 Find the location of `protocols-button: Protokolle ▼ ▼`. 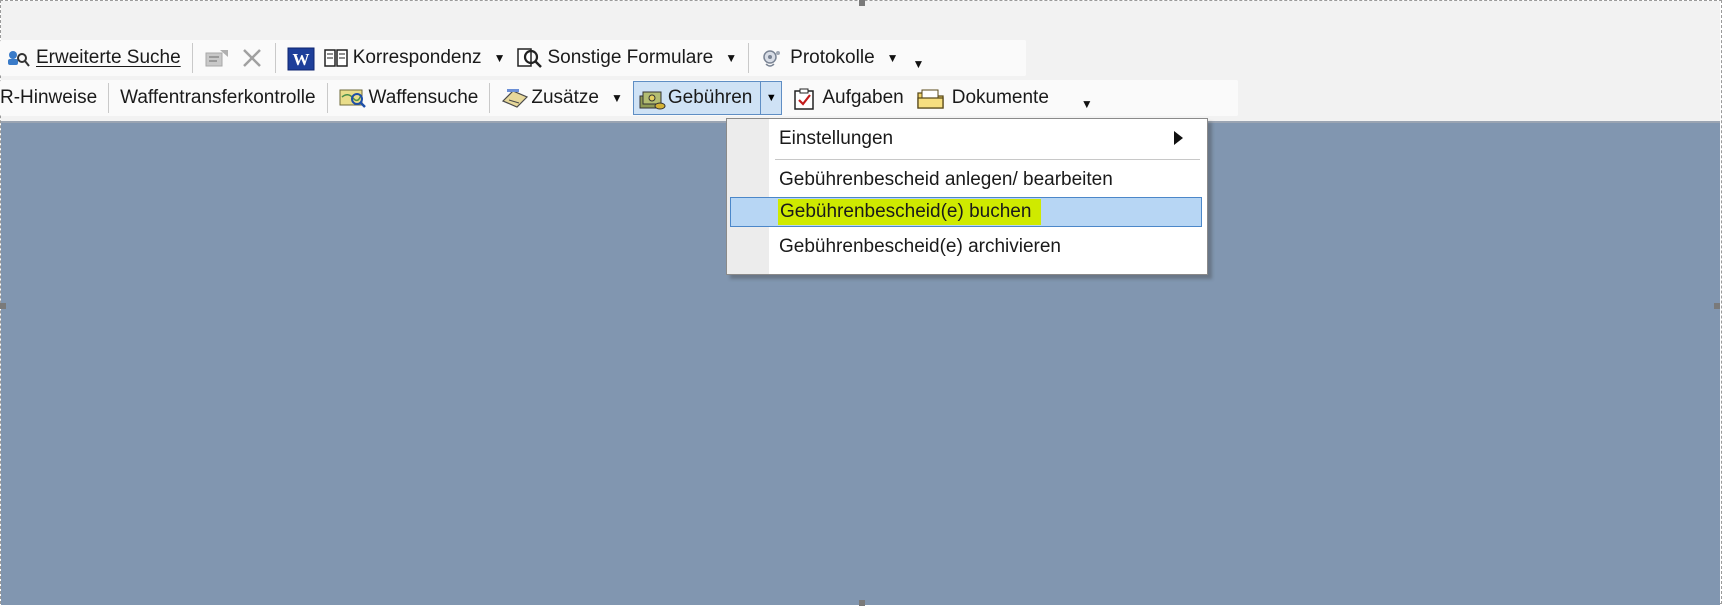

protocols-button: Protokolle ▼ ▼ is located at coordinates (842, 58).